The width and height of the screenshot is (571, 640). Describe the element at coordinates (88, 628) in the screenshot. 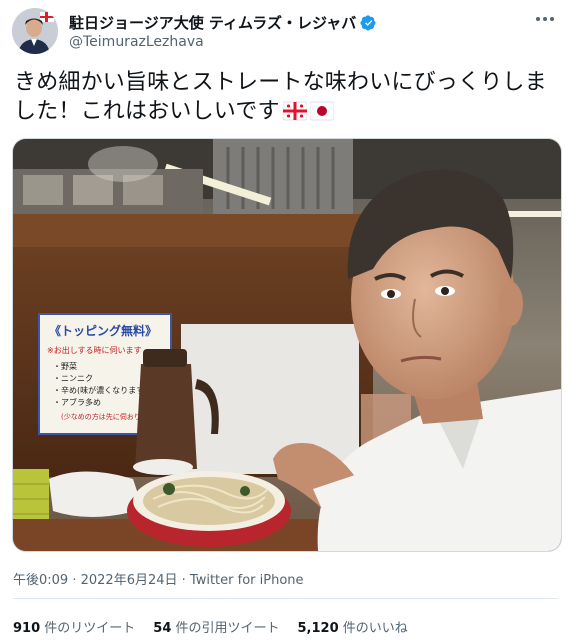

I see `retweets-label: 件のリツイート` at that location.